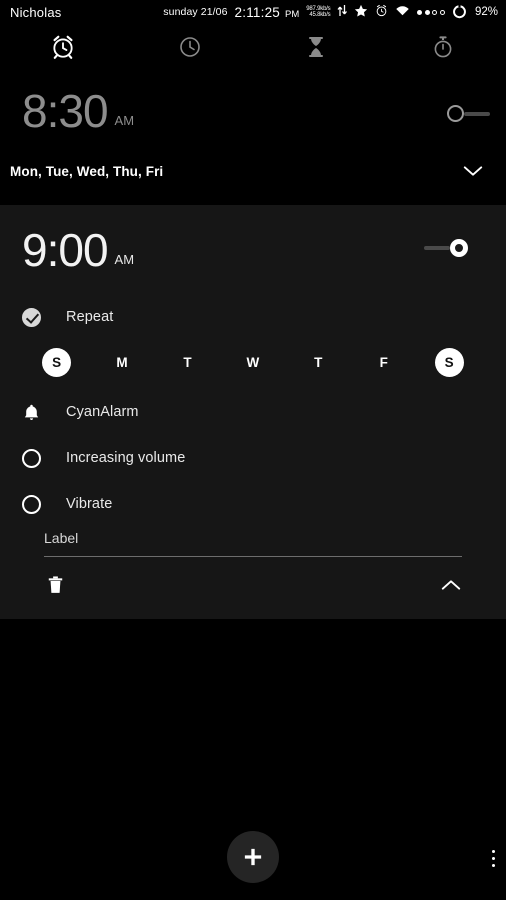 Image resolution: width=506 pixels, height=900 pixels. I want to click on increasing-volume-row: Increasing volume, so click(253, 458).